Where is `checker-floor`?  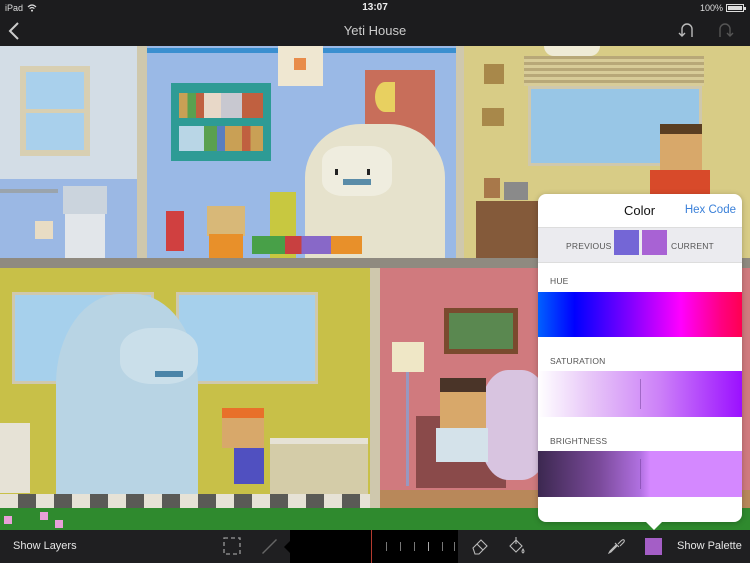 checker-floor is located at coordinates (185, 501).